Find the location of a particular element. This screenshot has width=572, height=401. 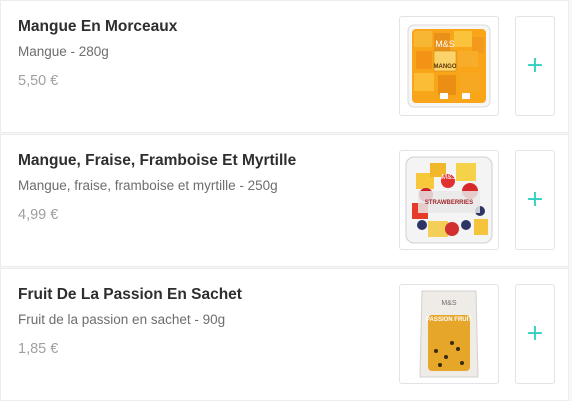

passion-fruit-pouch-icon: M&S PASSION FRUIT is located at coordinates (449, 334).